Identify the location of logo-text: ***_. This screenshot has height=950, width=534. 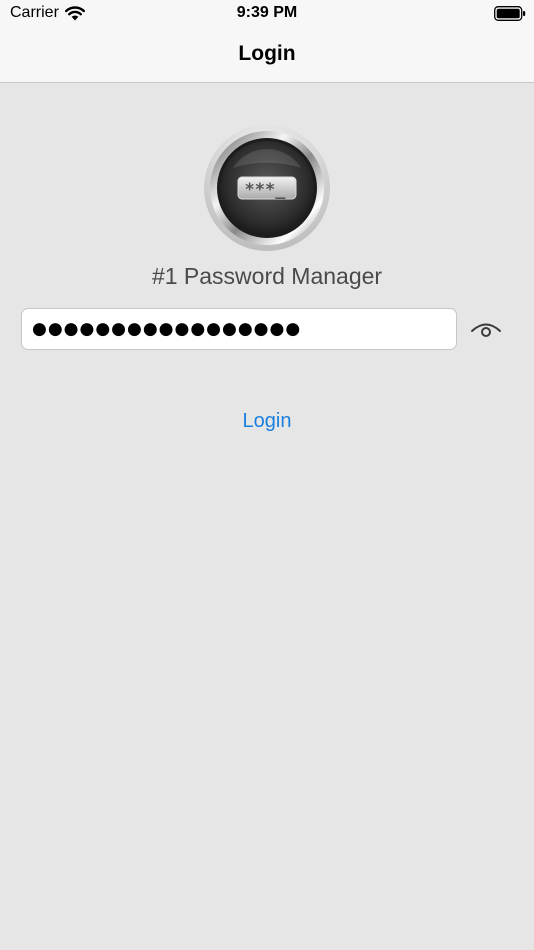
(266, 190).